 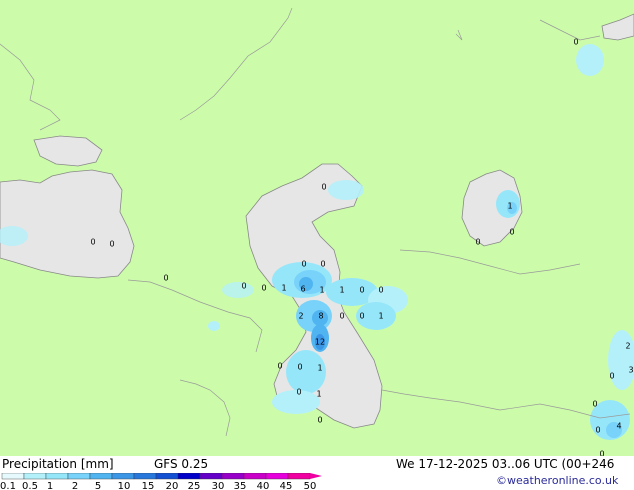 What do you see at coordinates (299, 367) in the screenshot?
I see `label-iran-2: 0` at bounding box center [299, 367].